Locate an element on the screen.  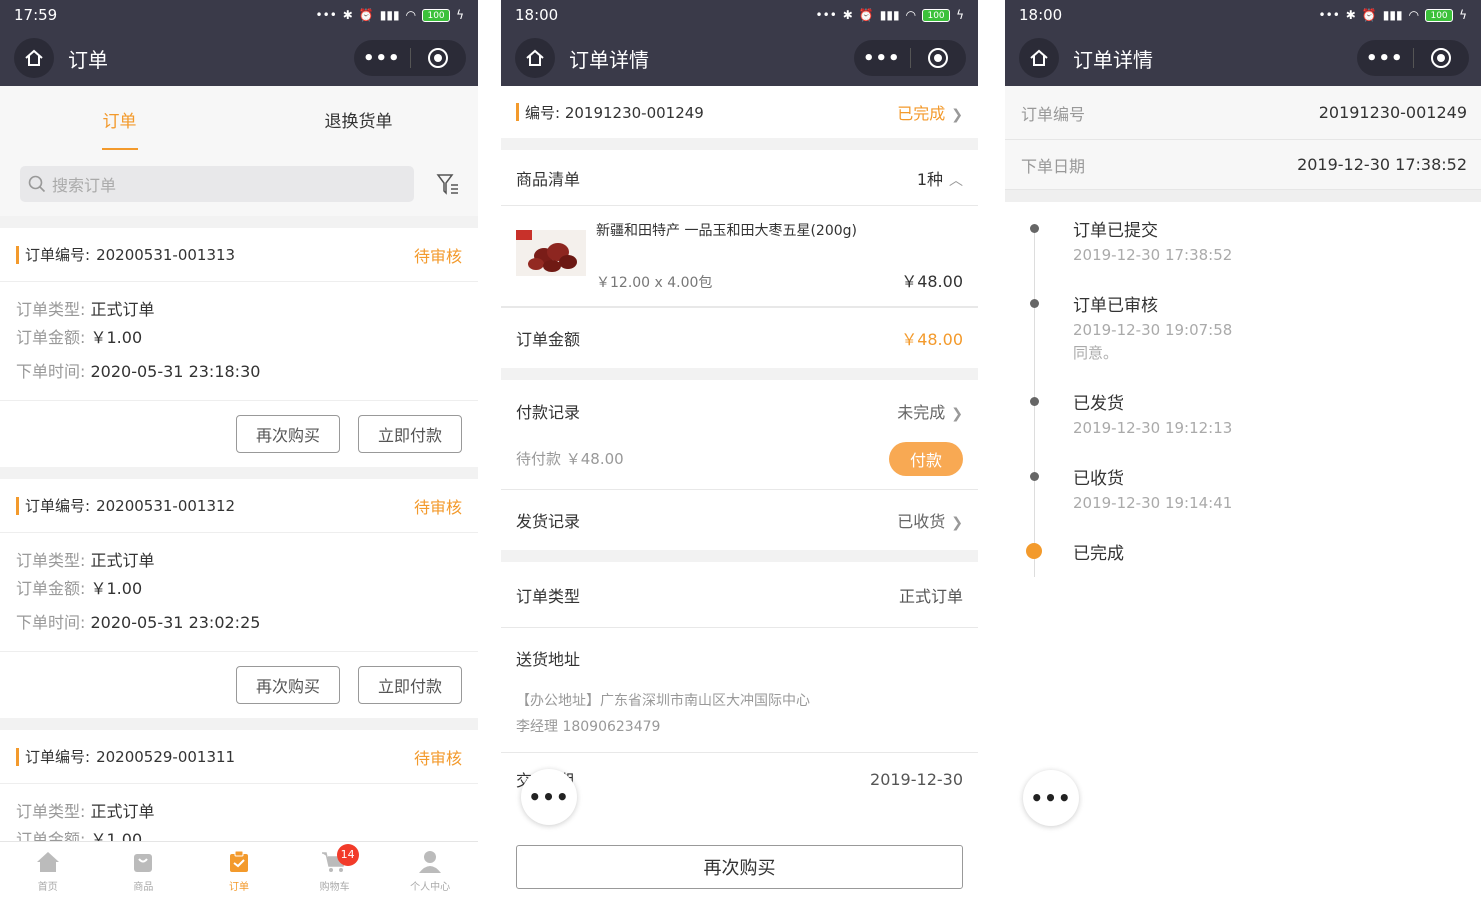
step-title: 已收货 is located at coordinates (1098, 479).